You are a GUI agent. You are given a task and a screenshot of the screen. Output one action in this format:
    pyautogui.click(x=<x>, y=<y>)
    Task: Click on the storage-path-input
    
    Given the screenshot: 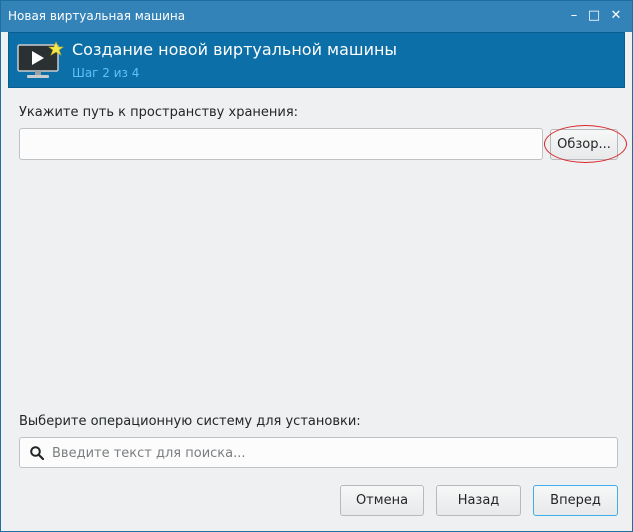 What is the action you would take?
    pyautogui.click(x=281, y=144)
    